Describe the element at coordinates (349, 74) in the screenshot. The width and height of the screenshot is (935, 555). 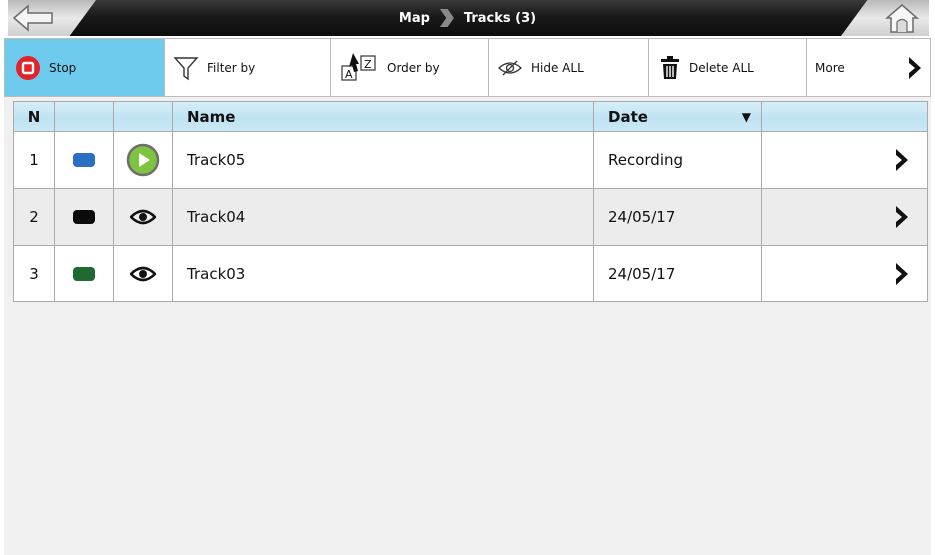
I see `svg-text: A` at that location.